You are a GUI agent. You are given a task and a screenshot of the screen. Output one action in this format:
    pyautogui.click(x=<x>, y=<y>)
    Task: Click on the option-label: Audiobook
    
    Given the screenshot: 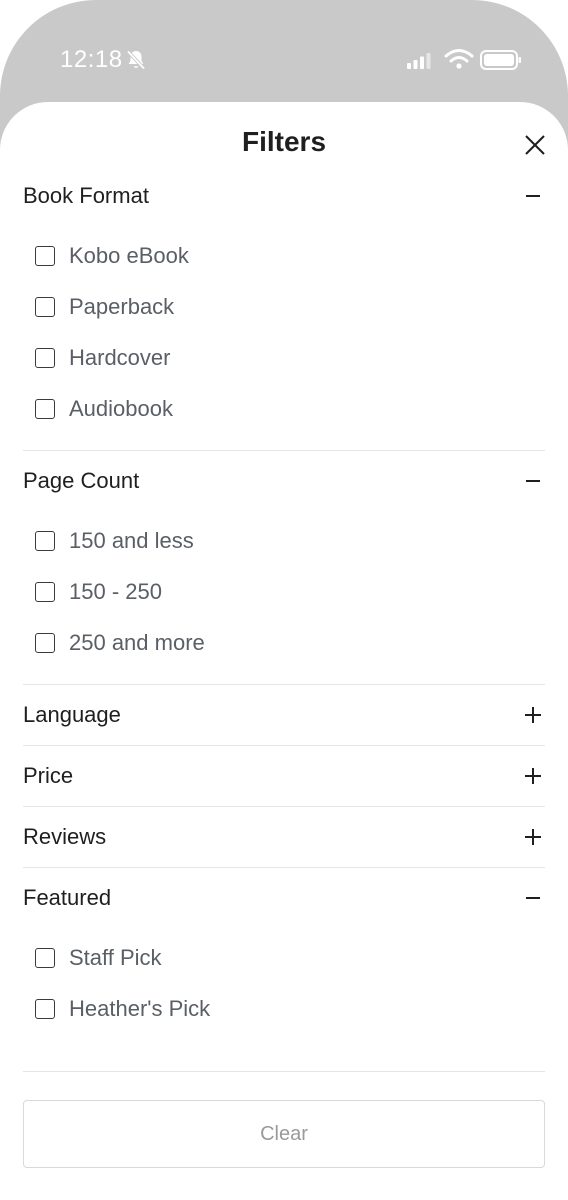 What is the action you would take?
    pyautogui.click(x=121, y=408)
    